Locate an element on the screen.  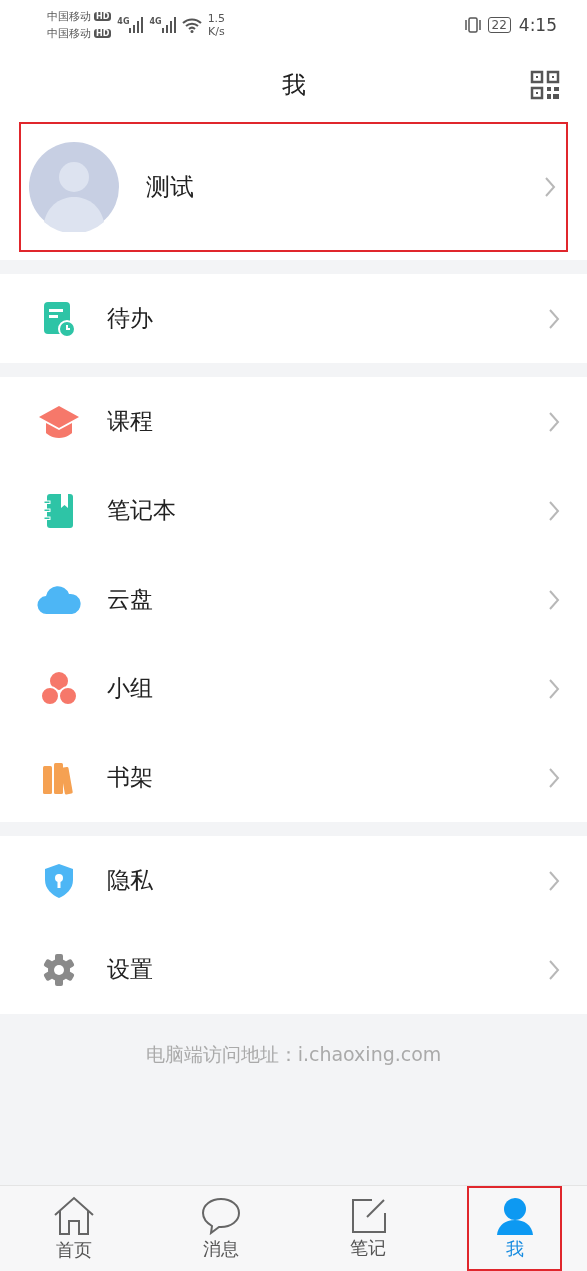
vibrate-icon is located at coordinates (472, 25).